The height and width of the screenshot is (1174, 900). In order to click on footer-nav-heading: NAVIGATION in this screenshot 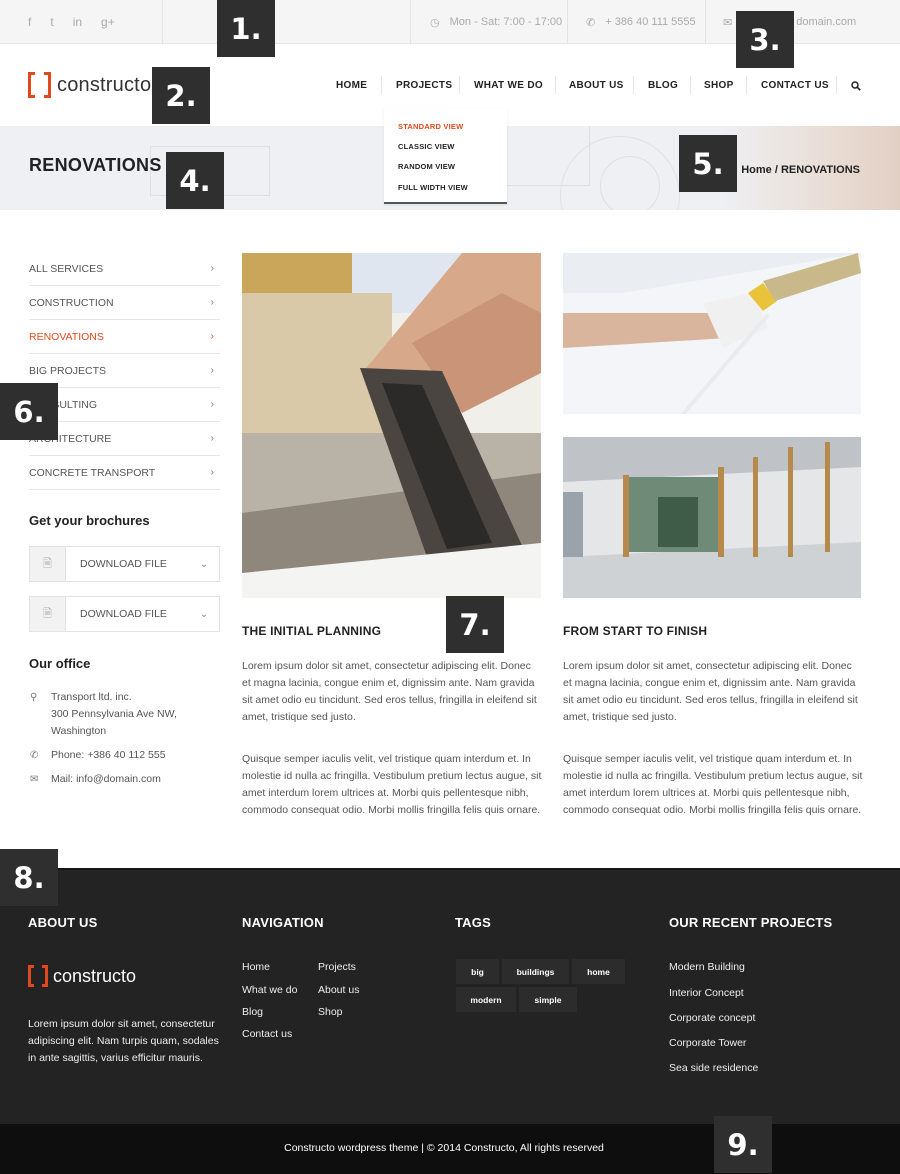, I will do `click(283, 922)`.